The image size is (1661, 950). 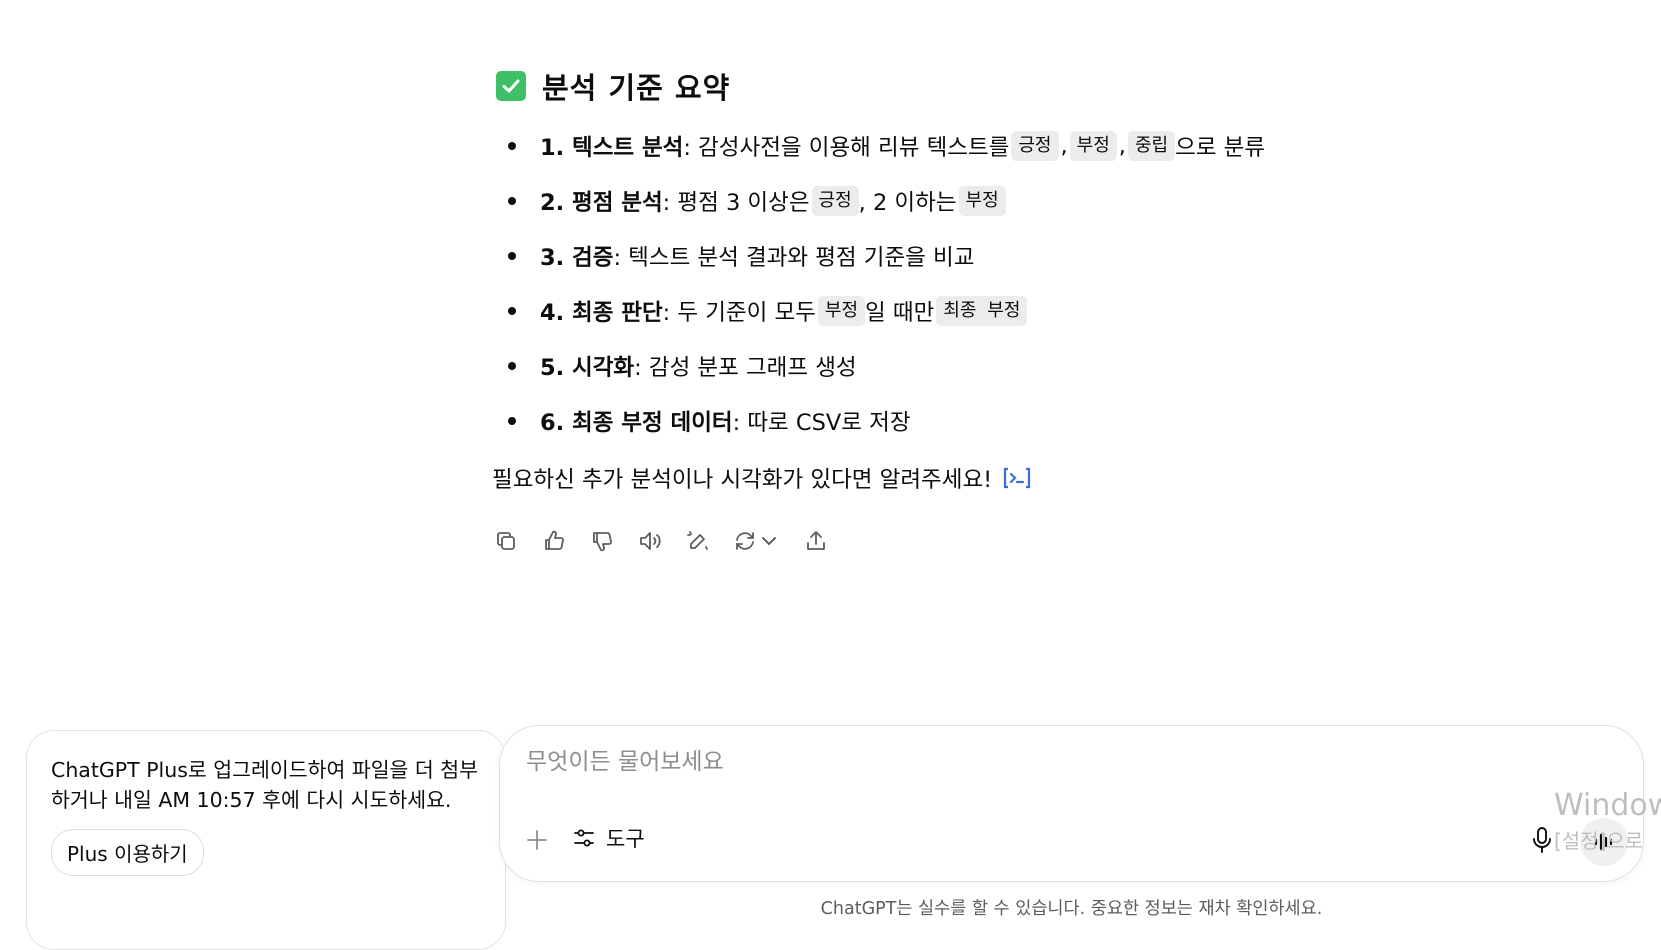 I want to click on read-aloud-icon, so click(x=650, y=541).